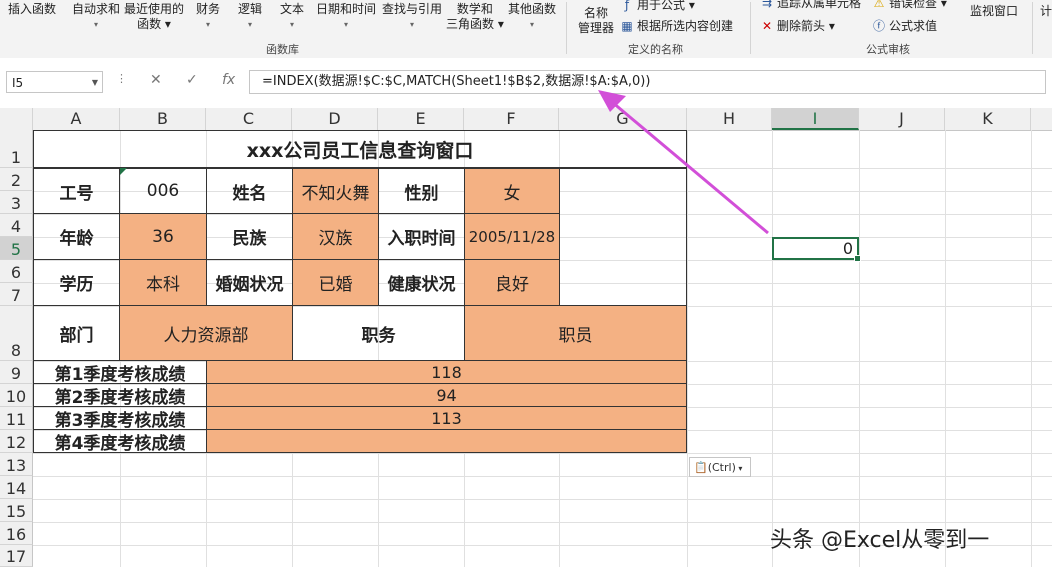 This screenshot has width=1052, height=567. What do you see at coordinates (16, 556) in the screenshot?
I see `row-header-17: 17` at bounding box center [16, 556].